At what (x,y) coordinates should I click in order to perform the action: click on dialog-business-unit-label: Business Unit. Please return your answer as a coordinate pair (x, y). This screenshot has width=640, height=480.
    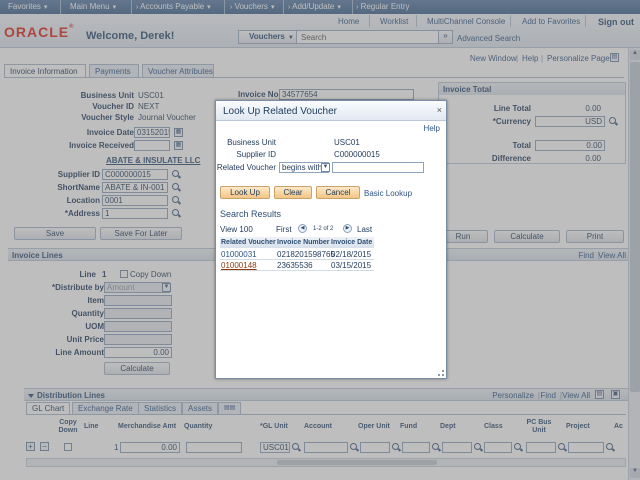
    Looking at the image, I should click on (251, 142).